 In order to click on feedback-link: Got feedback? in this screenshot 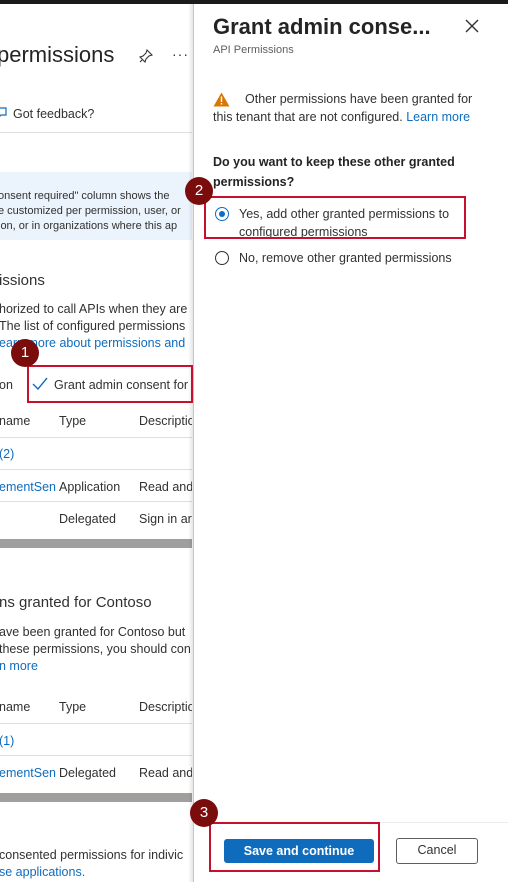, I will do `click(53, 114)`.